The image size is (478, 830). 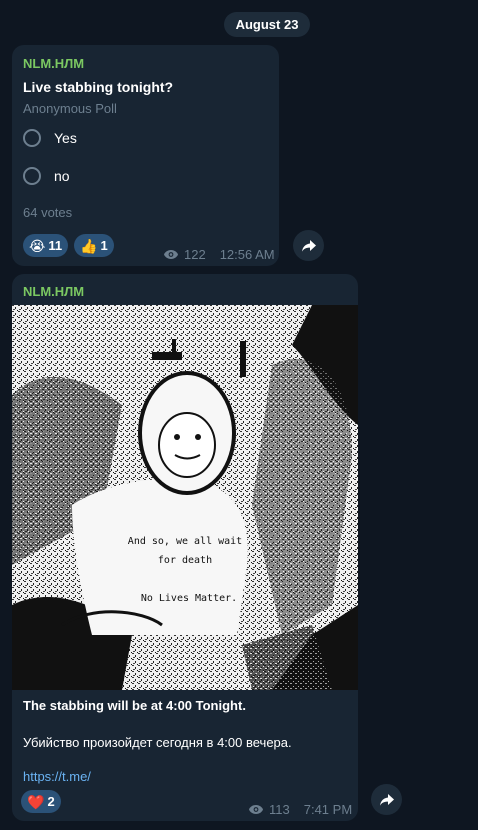 I want to click on reaction-thumbs-up: 👍 1, so click(x=94, y=245).